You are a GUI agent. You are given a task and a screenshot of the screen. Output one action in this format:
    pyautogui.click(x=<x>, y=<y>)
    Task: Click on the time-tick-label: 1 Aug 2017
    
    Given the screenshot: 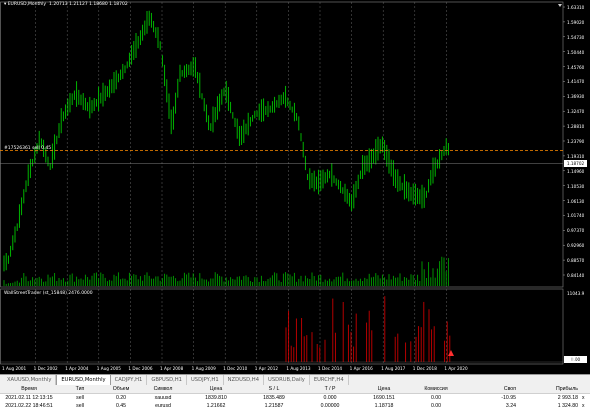 What is the action you would take?
    pyautogui.click(x=393, y=368)
    